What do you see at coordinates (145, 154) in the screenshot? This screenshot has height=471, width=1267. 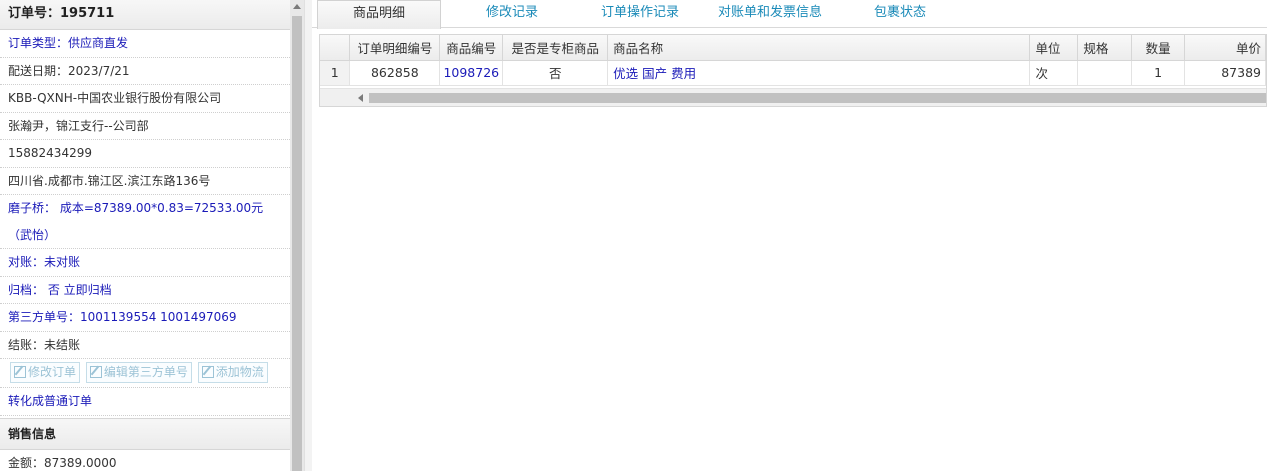 I see `contact-phone: 15882434299` at bounding box center [145, 154].